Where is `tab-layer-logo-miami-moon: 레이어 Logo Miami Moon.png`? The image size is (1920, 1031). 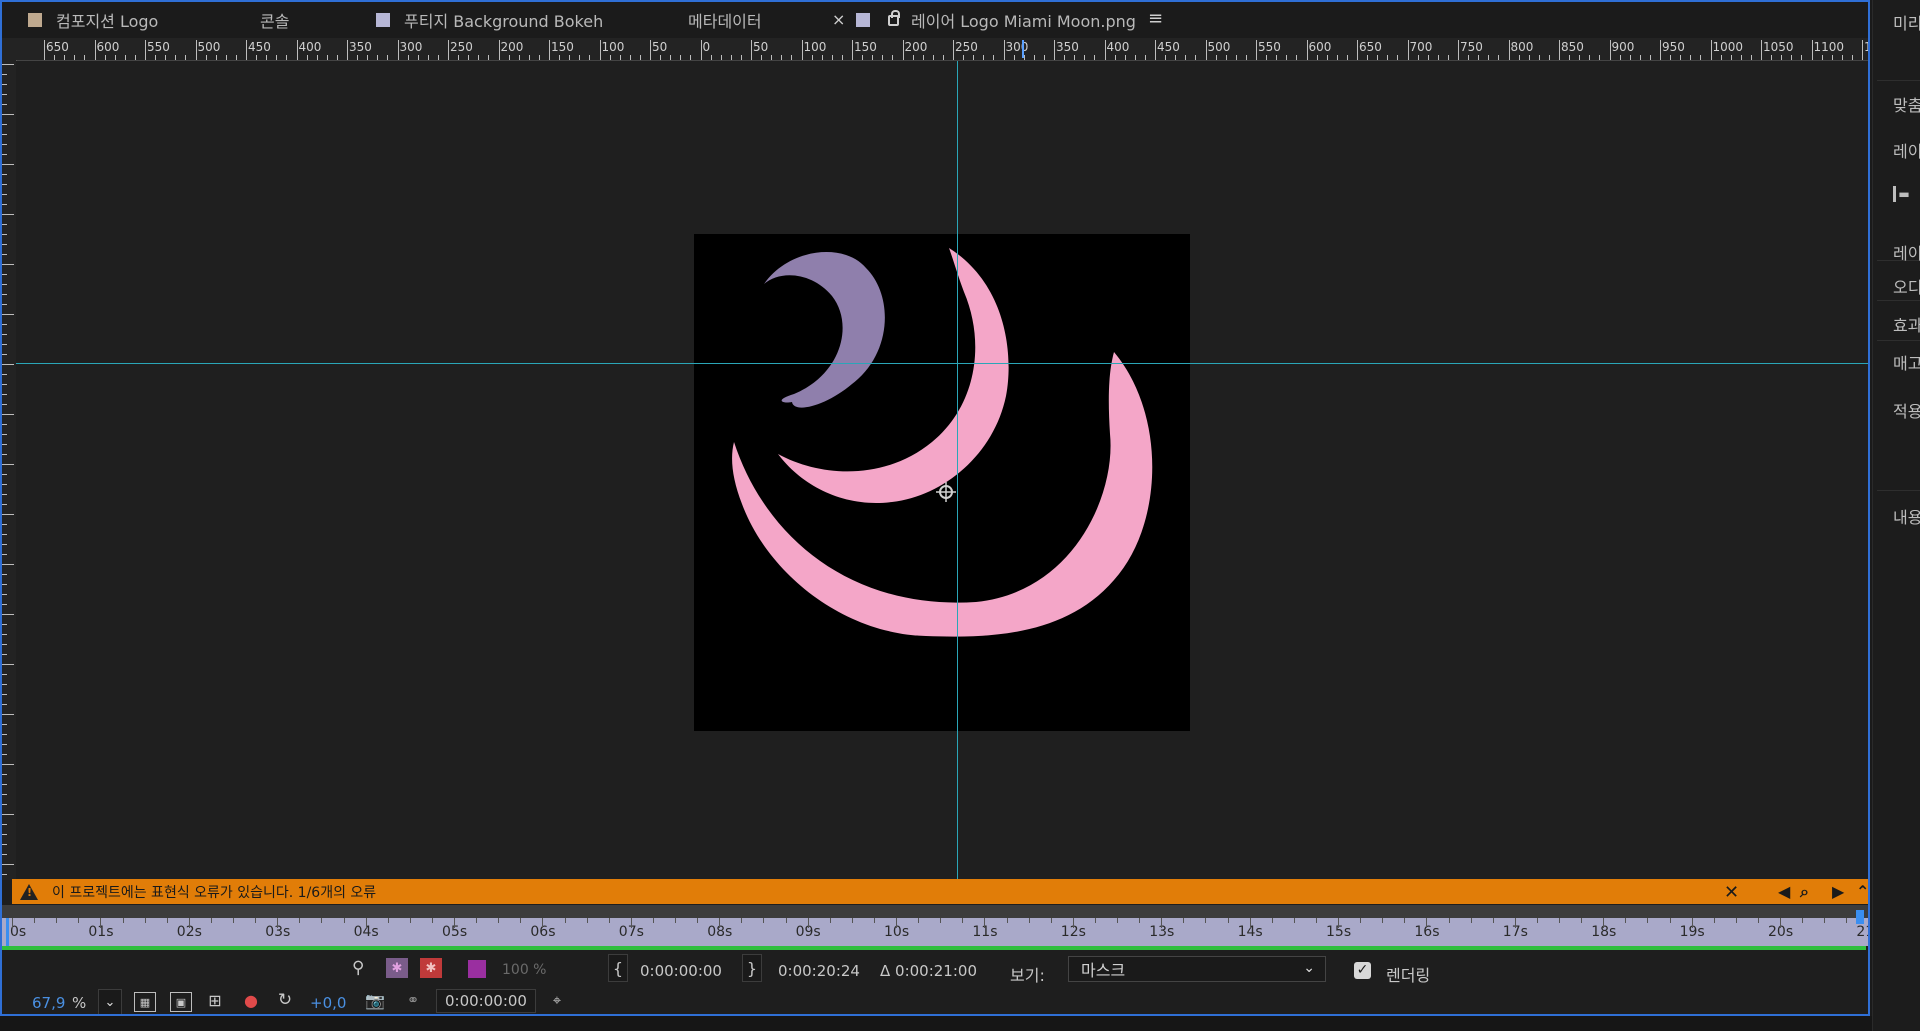
tab-layer-logo-miami-moon: 레이어 Logo Miami Moon.png is located at coordinates (996, 20).